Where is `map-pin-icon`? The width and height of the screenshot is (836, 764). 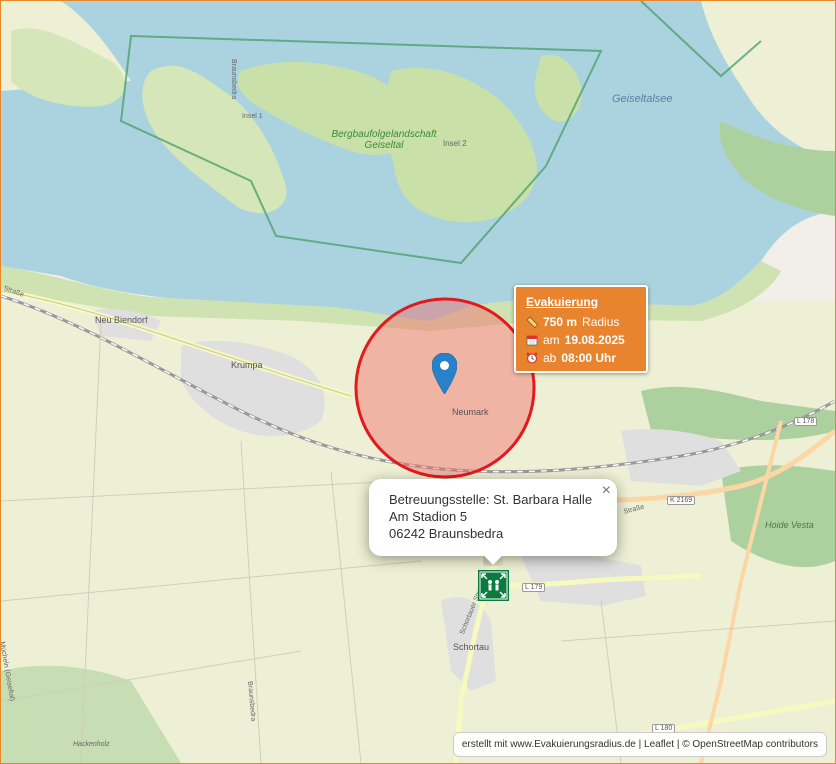
map-pin-icon is located at coordinates (444, 373).